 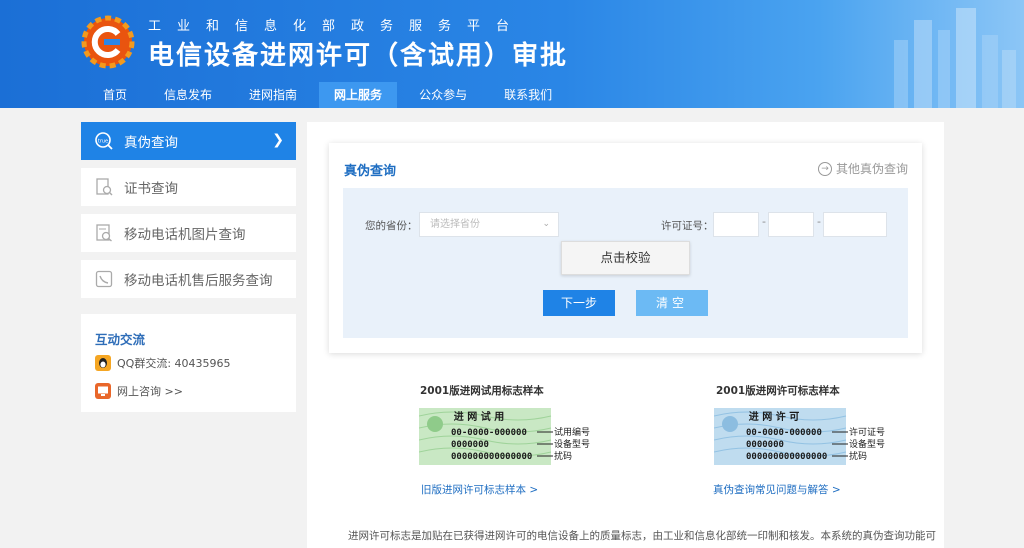 I want to click on trial-annotation-2: 设备型号, so click(x=572, y=444).